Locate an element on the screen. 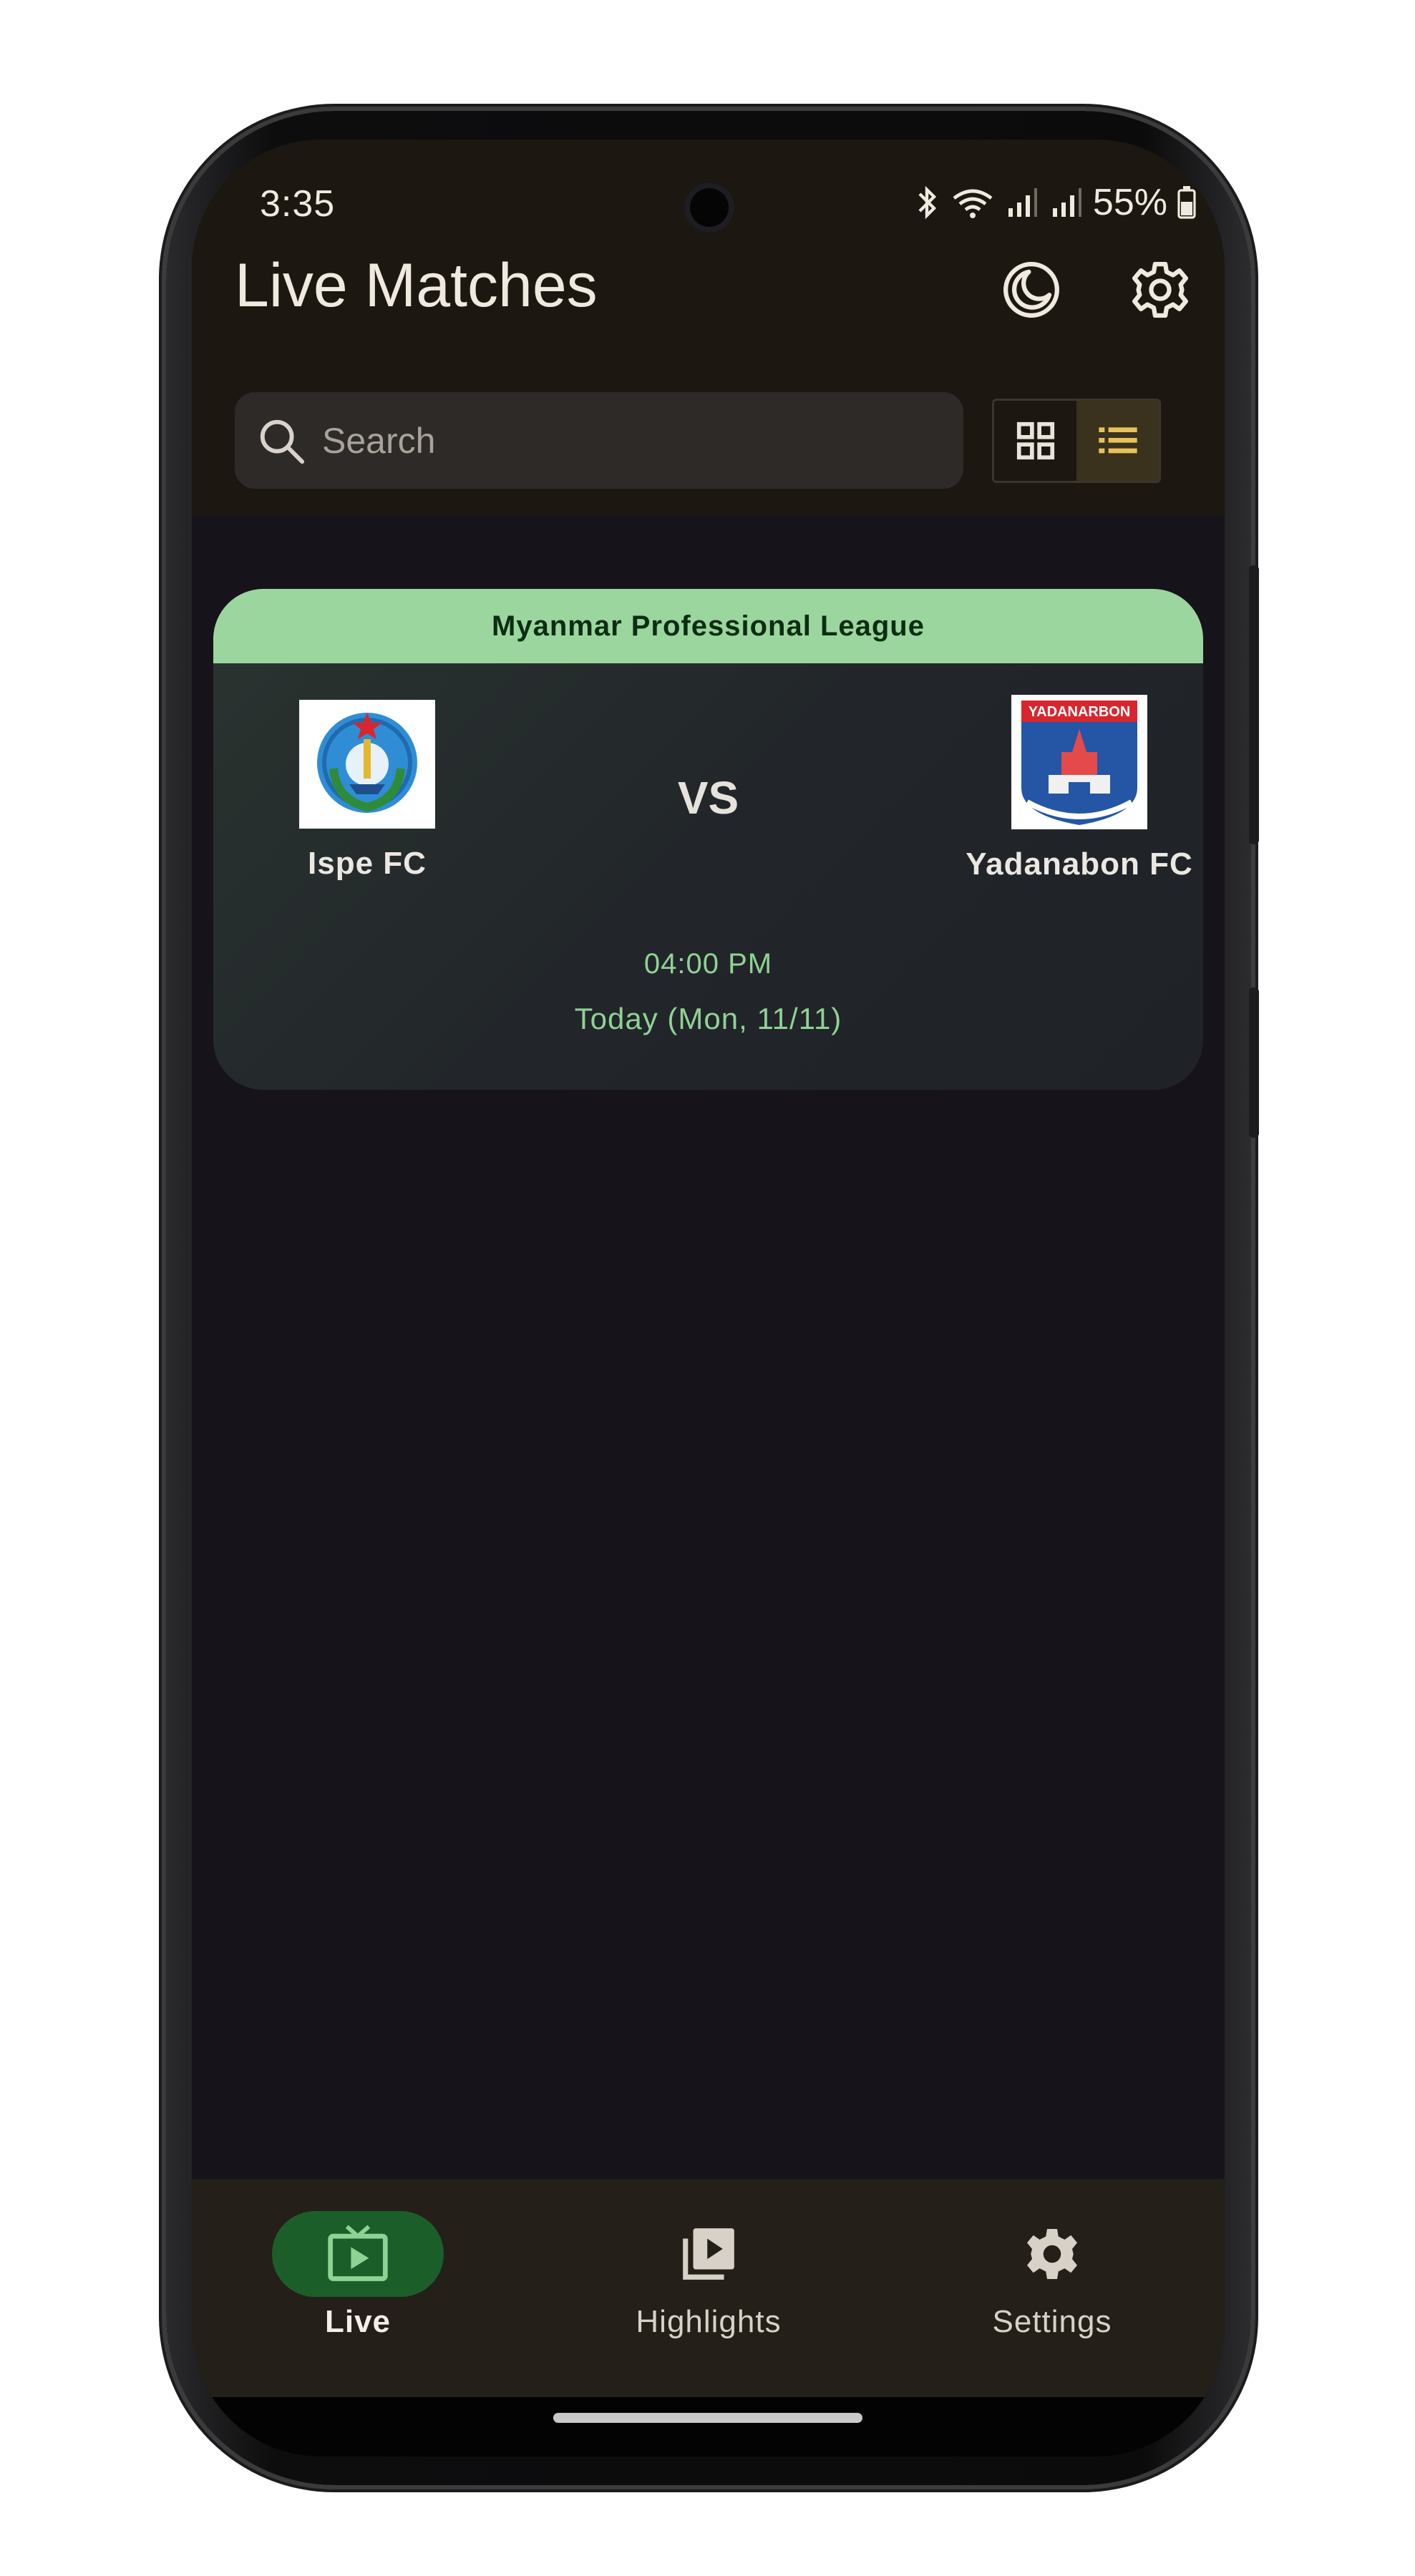  live-tv-icon is located at coordinates (358, 2253).